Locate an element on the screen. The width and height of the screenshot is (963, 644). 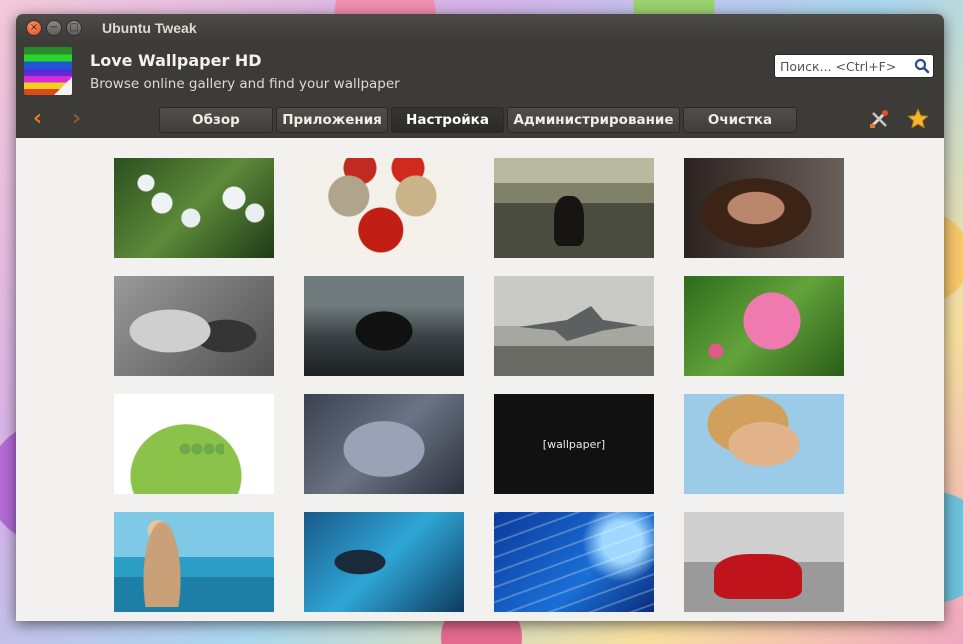
wallpaper-app-icon is located at coordinates (48, 71).